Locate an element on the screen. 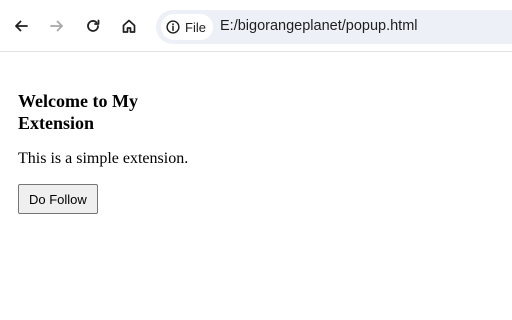 Image resolution: width=512 pixels, height=320 pixels. forward-button is located at coordinates (57, 26).